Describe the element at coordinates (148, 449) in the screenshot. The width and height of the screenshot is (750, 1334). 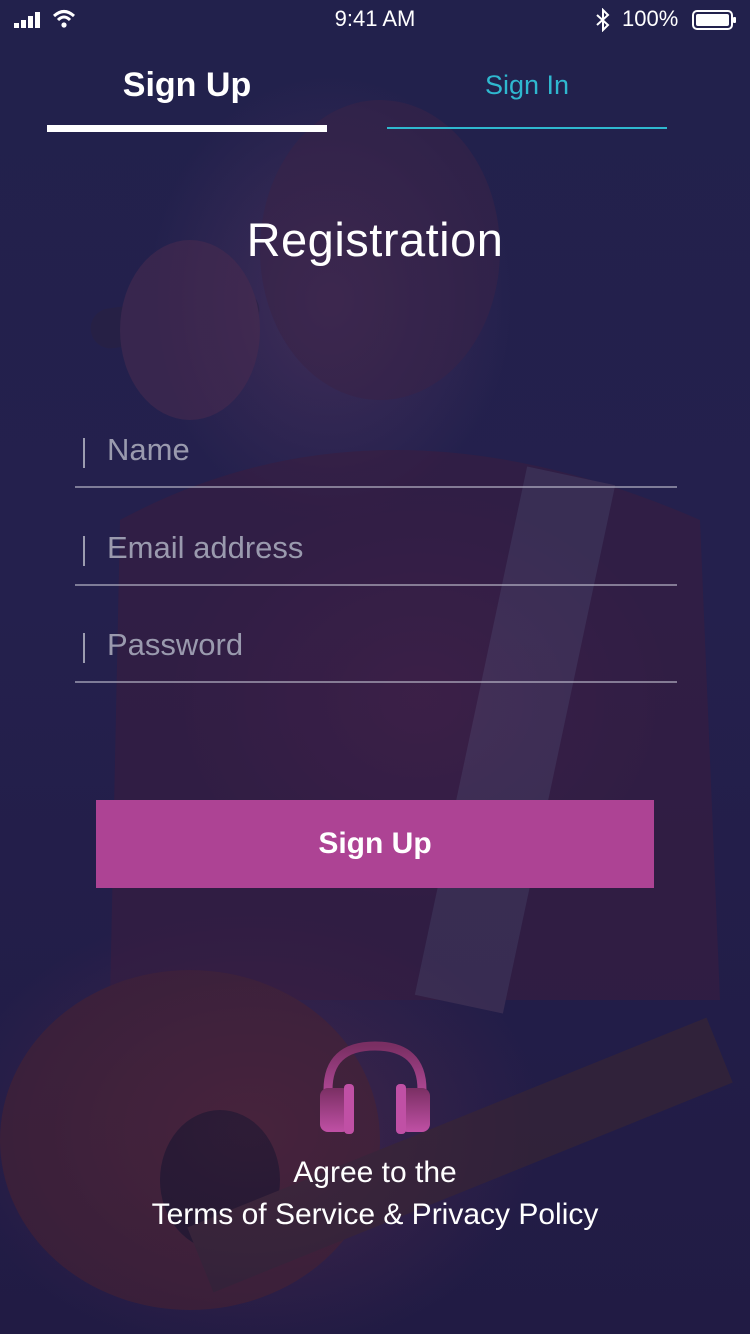
I see `name-placeholder: Name` at that location.